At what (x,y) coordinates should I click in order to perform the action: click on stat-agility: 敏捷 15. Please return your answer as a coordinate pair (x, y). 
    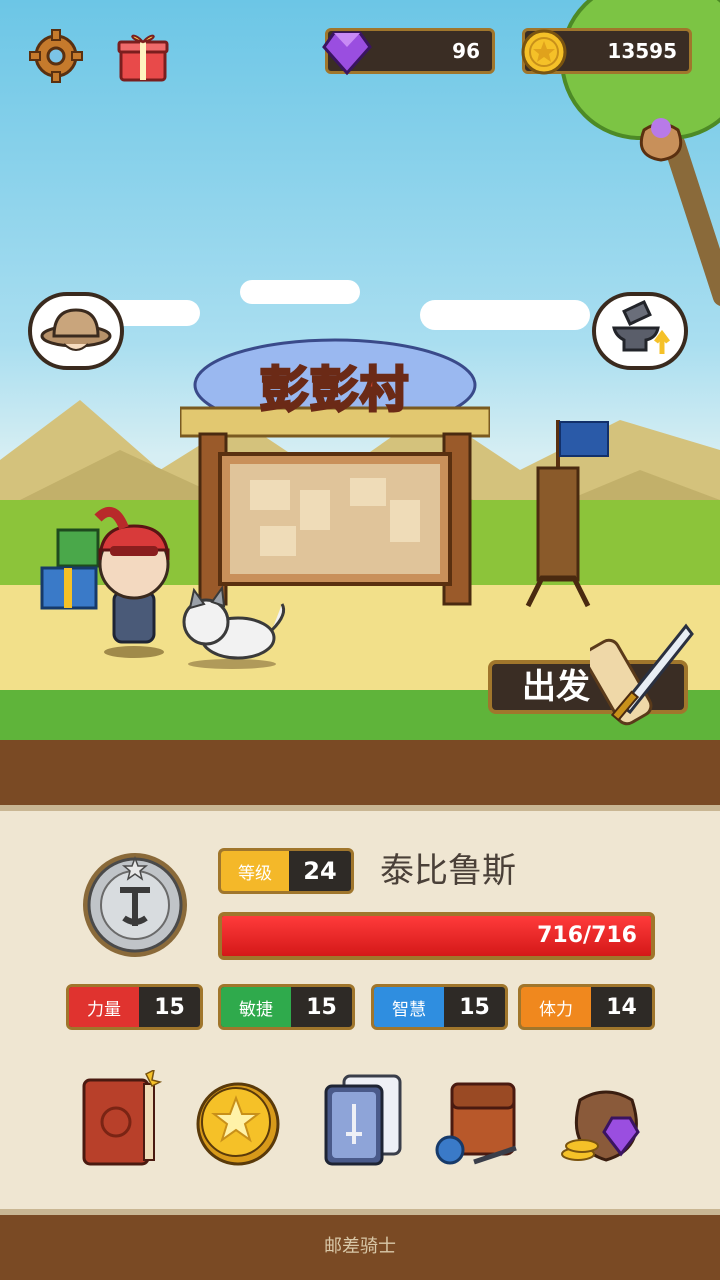
    Looking at the image, I should click on (286, 1007).